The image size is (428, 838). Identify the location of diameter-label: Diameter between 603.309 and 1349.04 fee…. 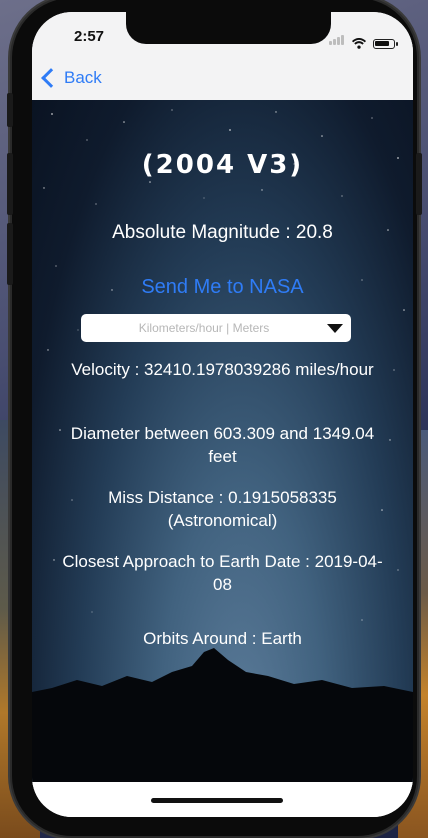
(222, 445).